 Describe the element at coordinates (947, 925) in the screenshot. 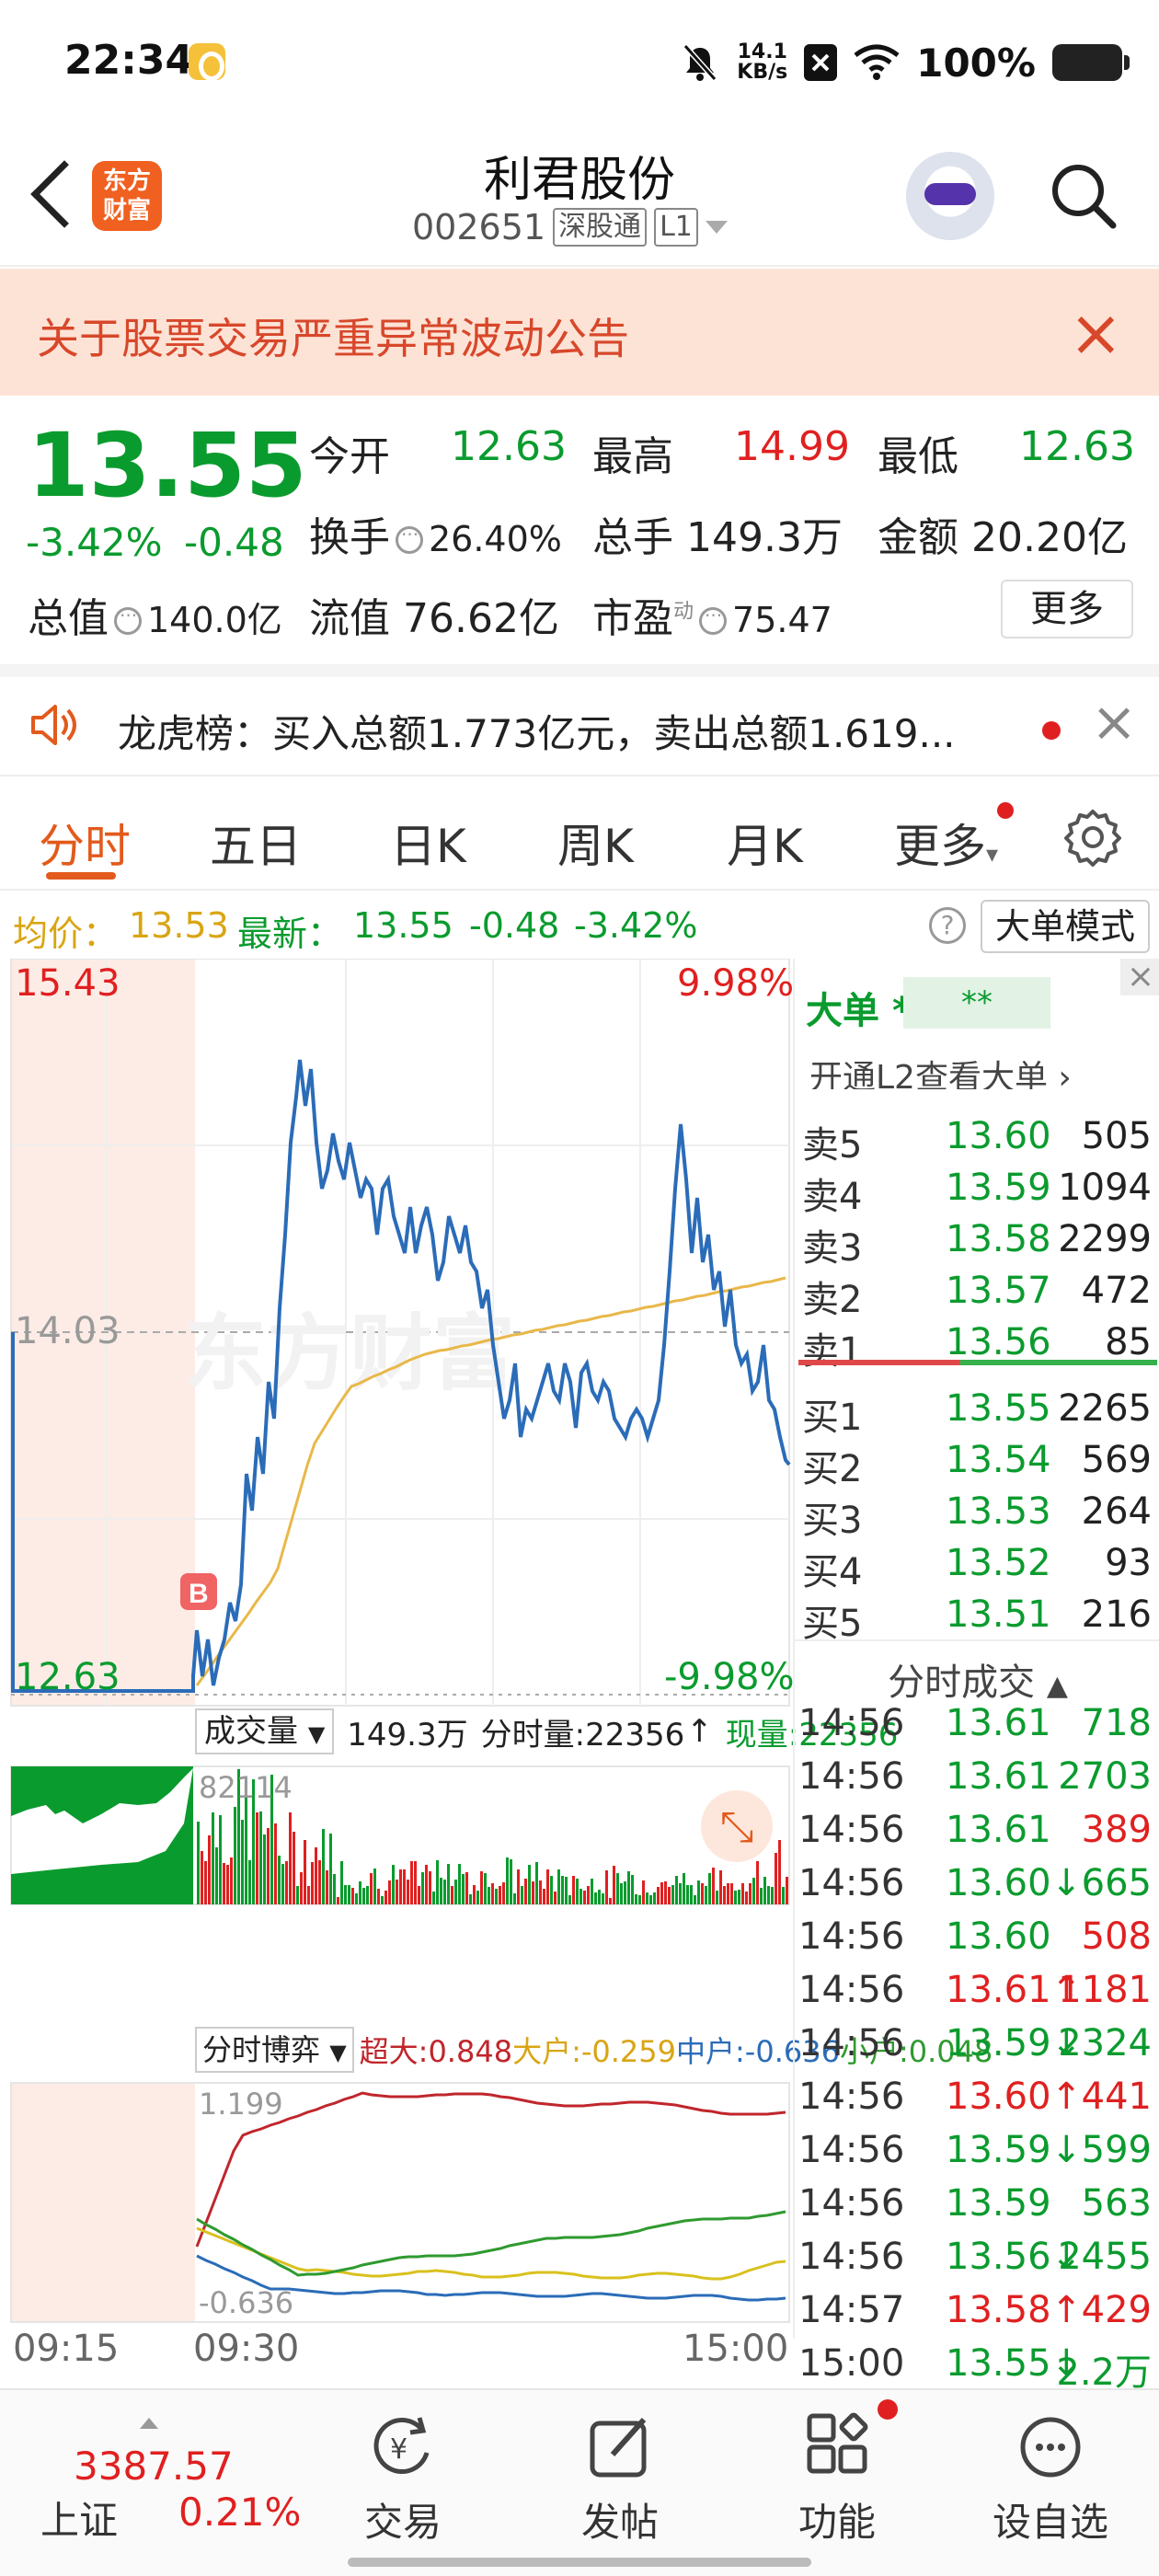

I see `help-icon: ?` at that location.